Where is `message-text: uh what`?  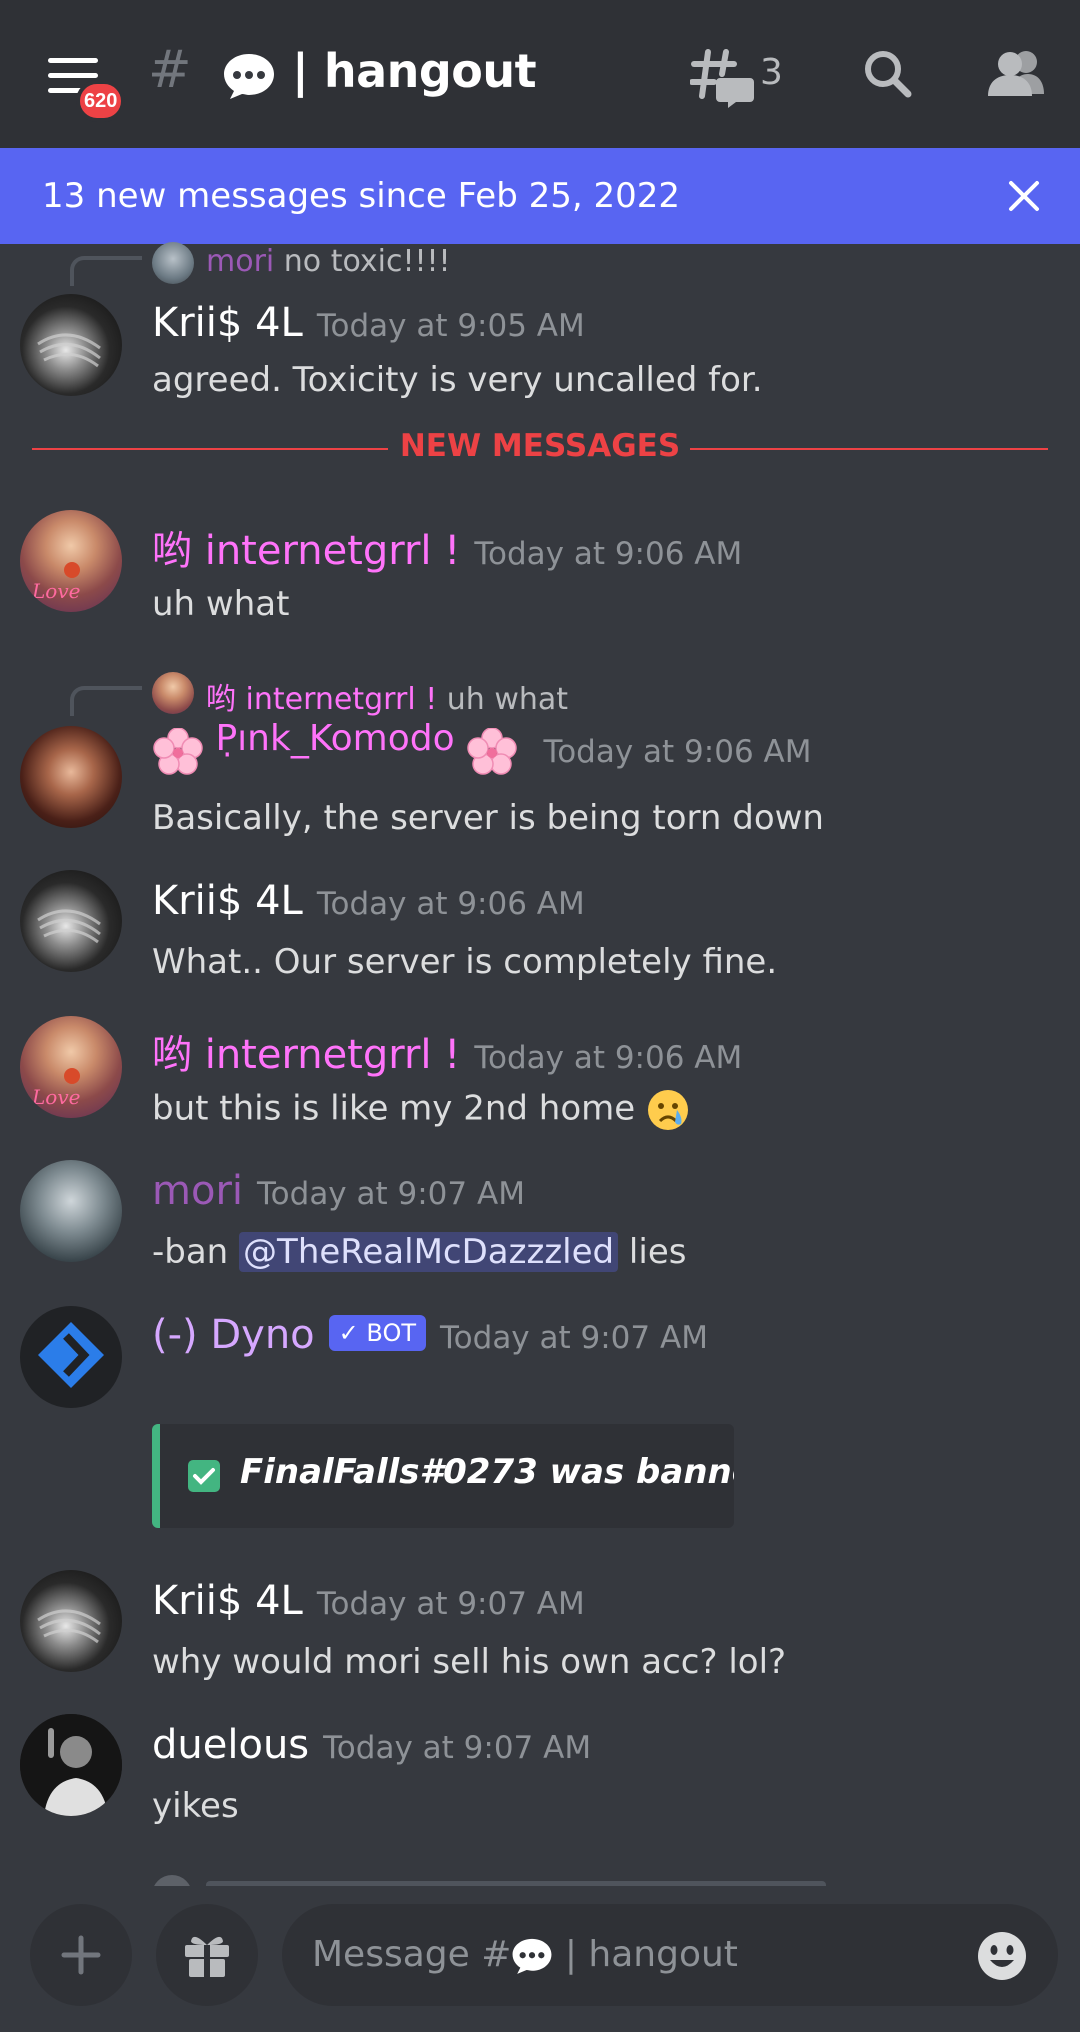
message-text: uh what is located at coordinates (221, 604).